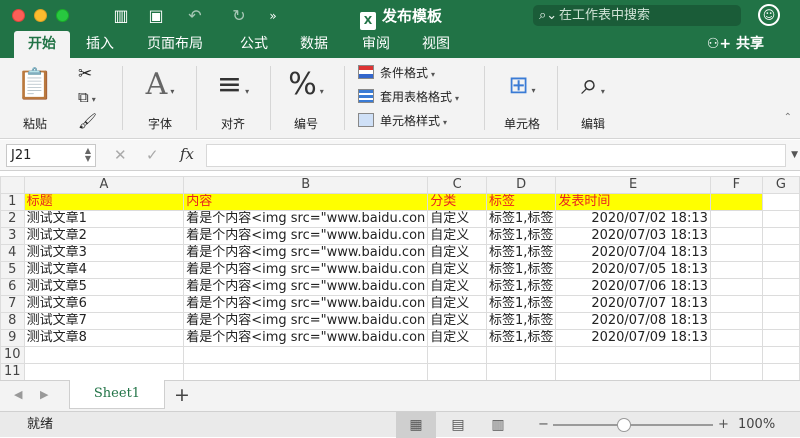 This screenshot has width=800, height=438. Describe the element at coordinates (175, 44) in the screenshot. I see `tab-page-layout: 页面布局` at that location.